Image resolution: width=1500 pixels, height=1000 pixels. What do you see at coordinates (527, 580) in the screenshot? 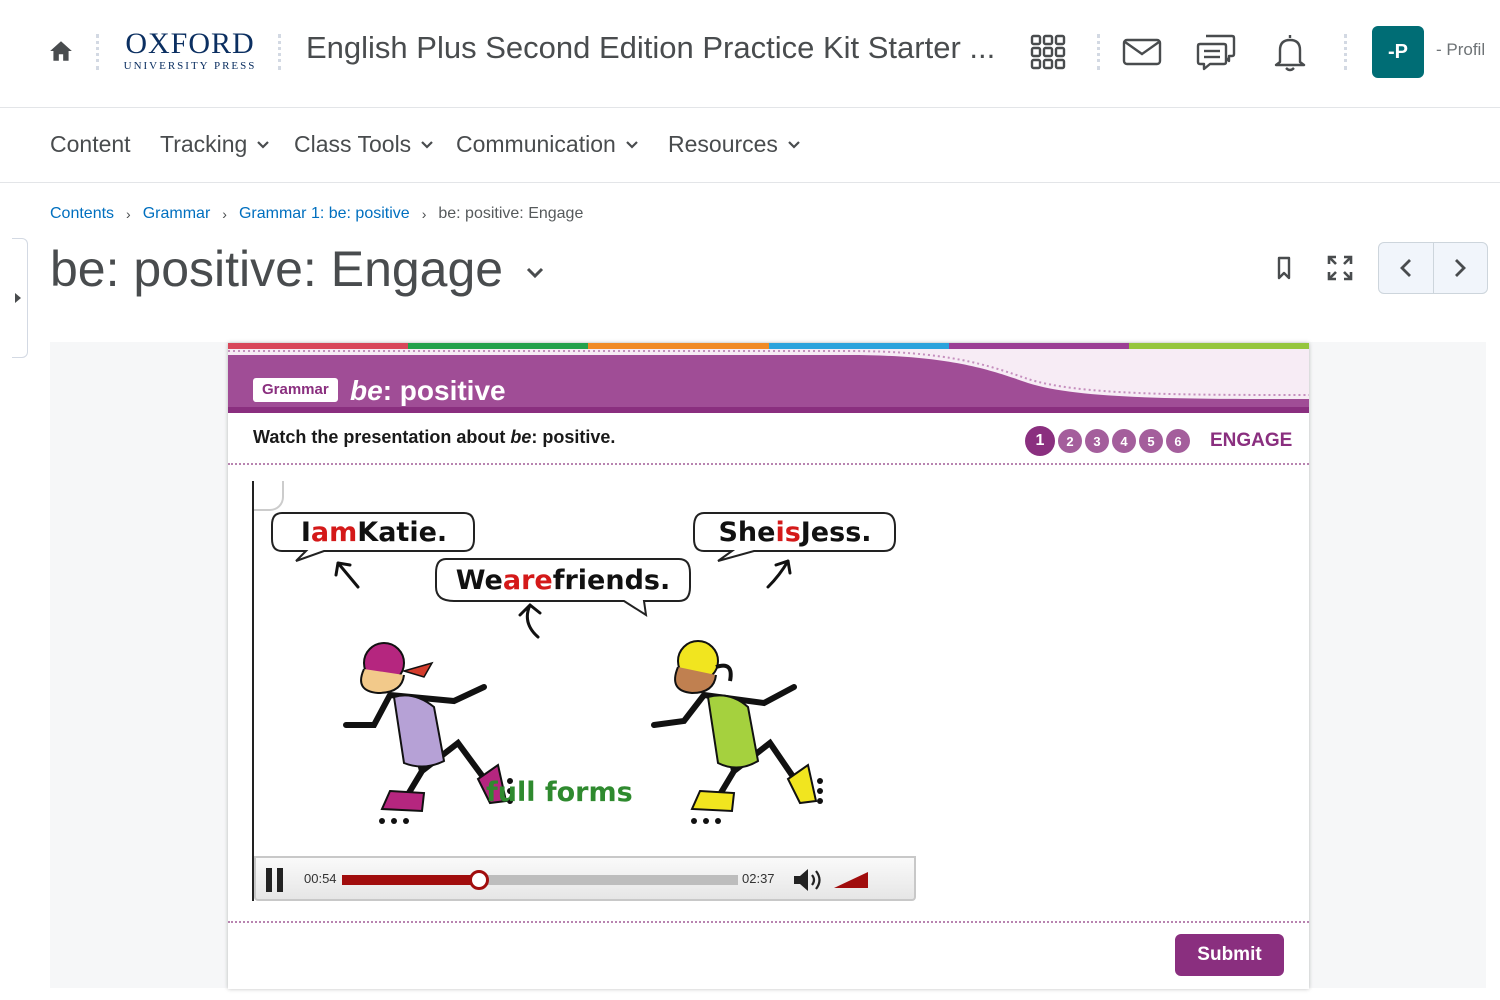
I see `bubble-highlight: are` at bounding box center [527, 580].